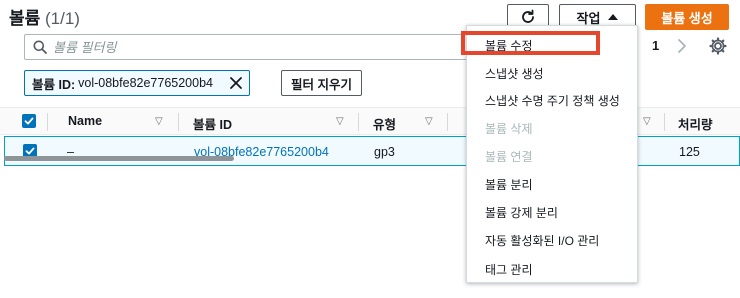 This screenshot has height=298, width=740. What do you see at coordinates (553, 212) in the screenshot?
I see `menu-item-force-detach-volume: 볼륨 강제 분리` at bounding box center [553, 212].